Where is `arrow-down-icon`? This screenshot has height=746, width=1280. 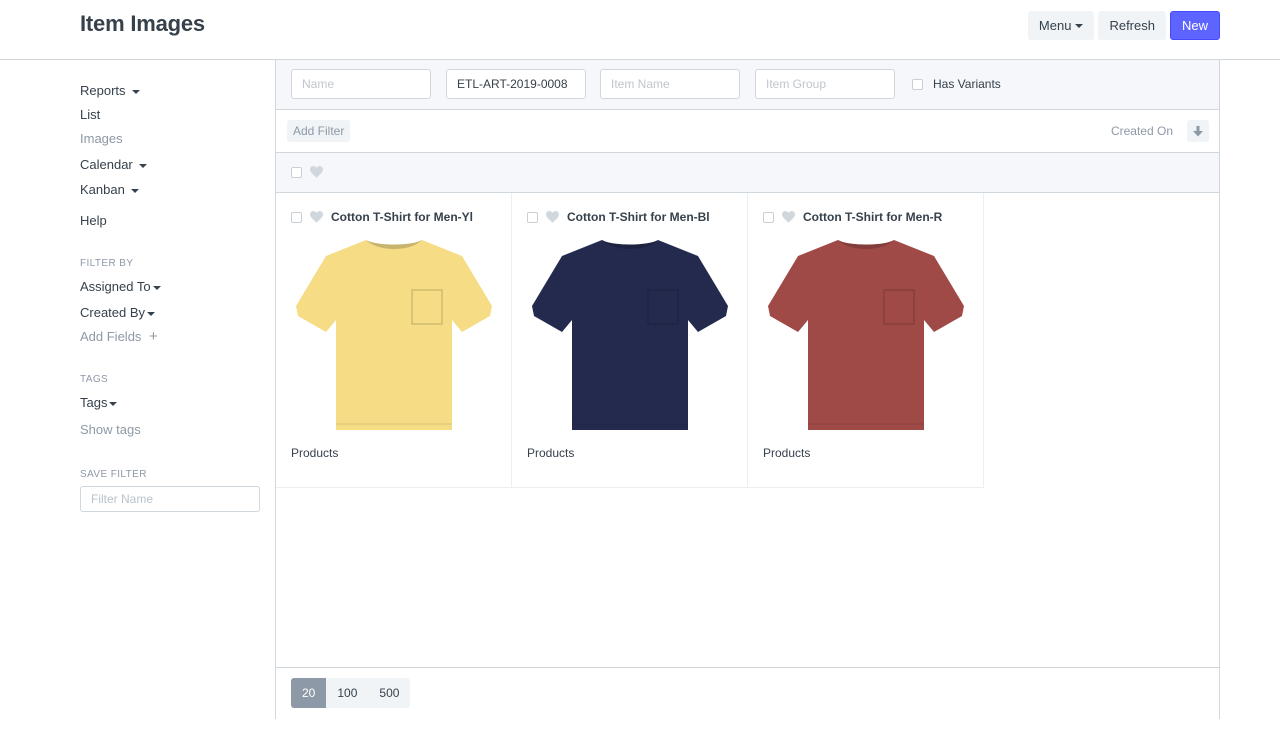 arrow-down-icon is located at coordinates (1198, 130).